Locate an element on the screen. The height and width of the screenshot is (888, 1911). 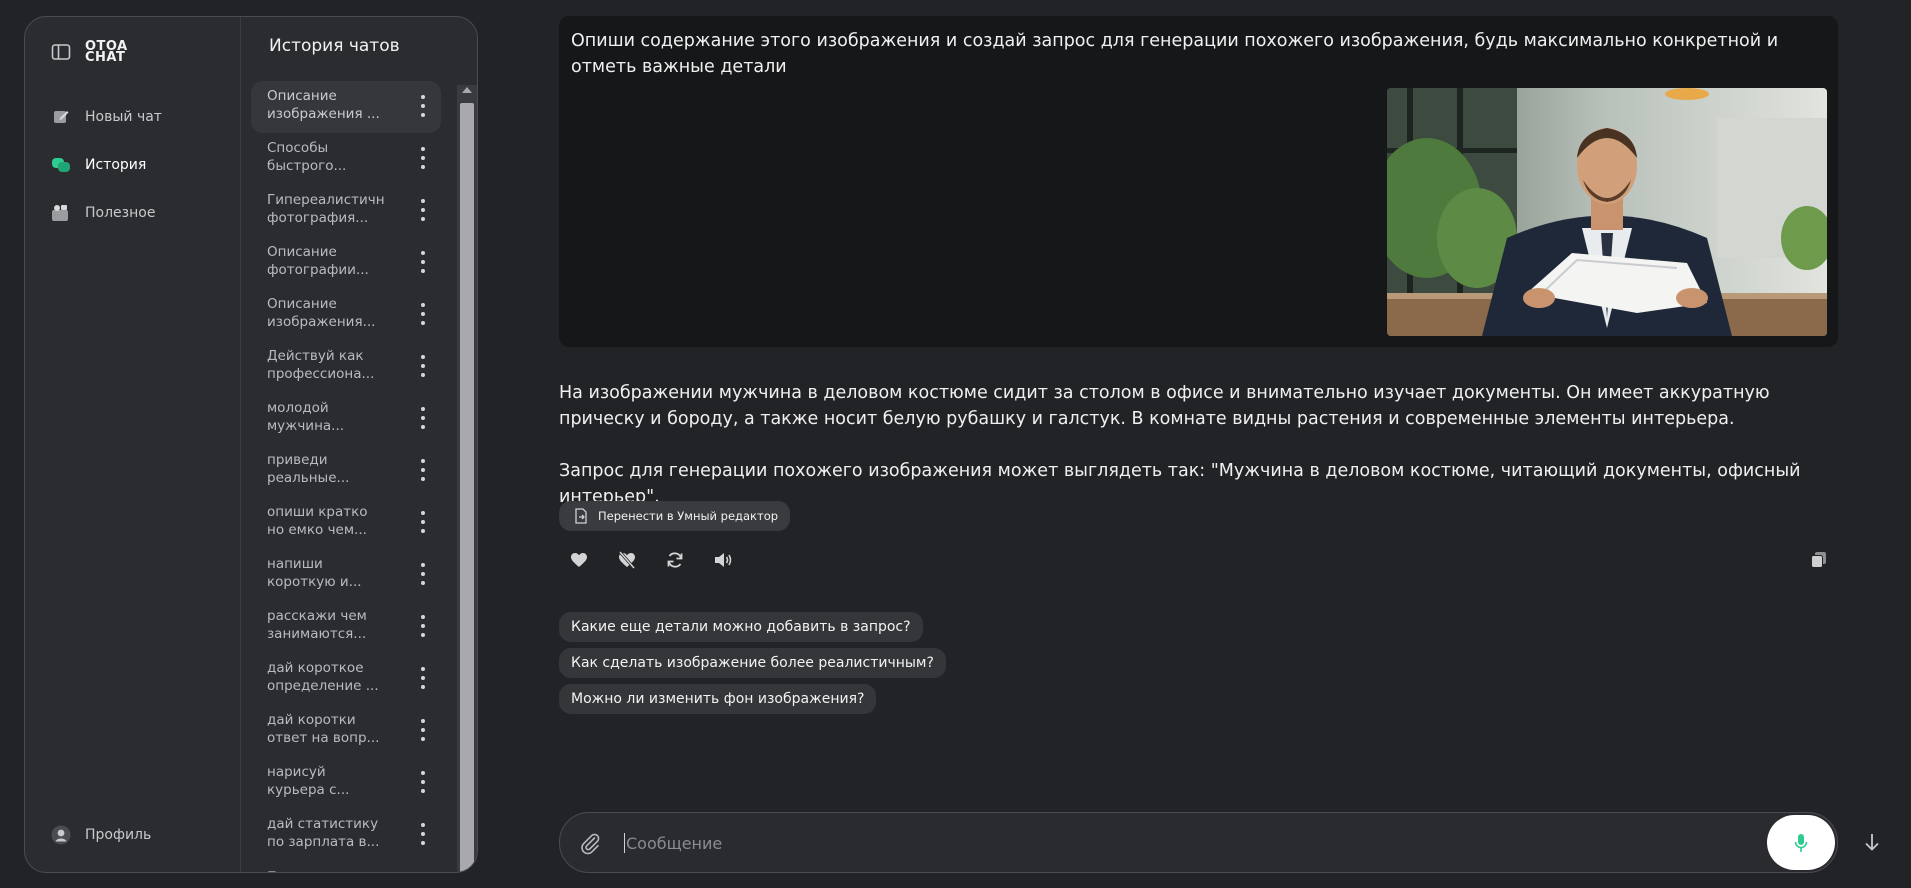
regenerate-icon is located at coordinates (675, 560).